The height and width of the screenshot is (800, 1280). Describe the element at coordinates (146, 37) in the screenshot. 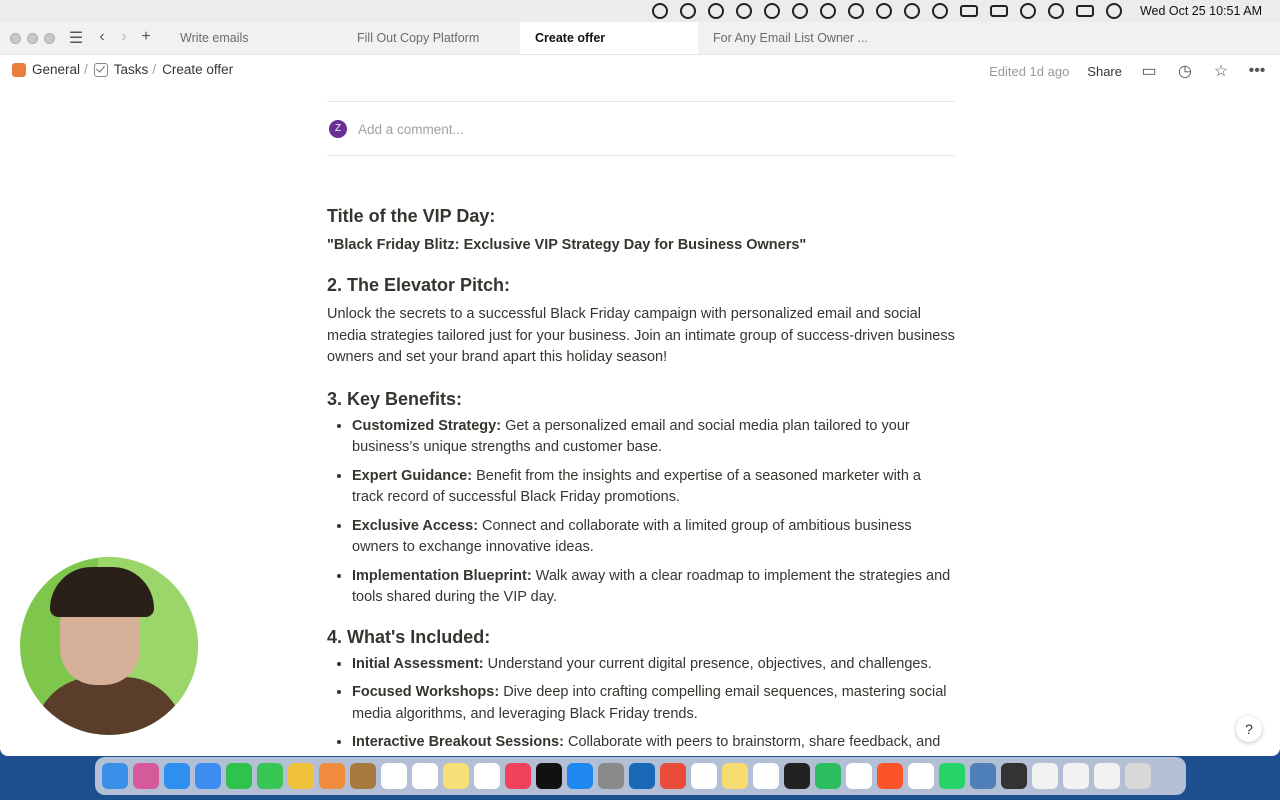

I see `new-tab-icon: +` at that location.